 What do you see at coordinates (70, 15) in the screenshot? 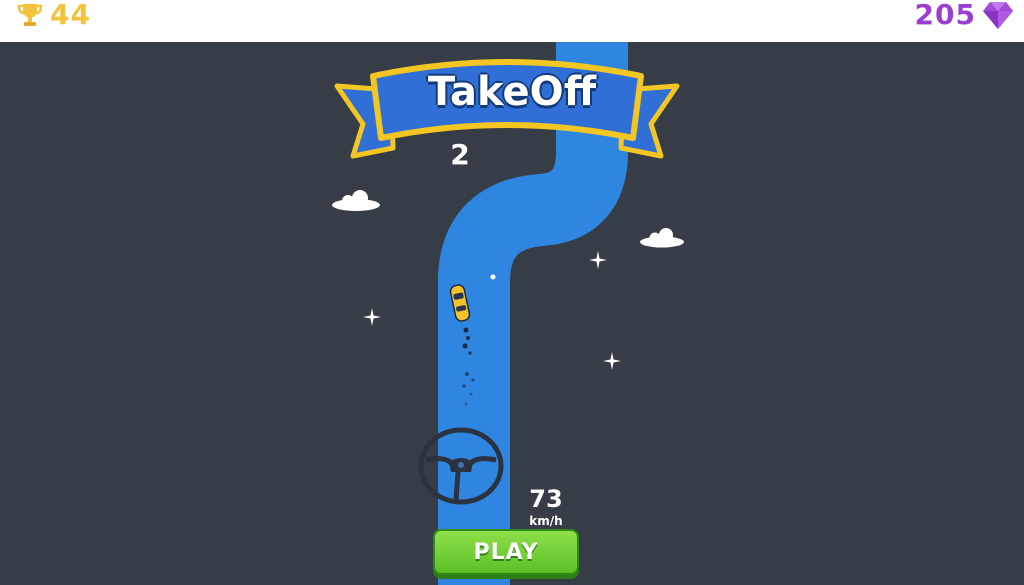
I see `trophy-count: 44` at bounding box center [70, 15].